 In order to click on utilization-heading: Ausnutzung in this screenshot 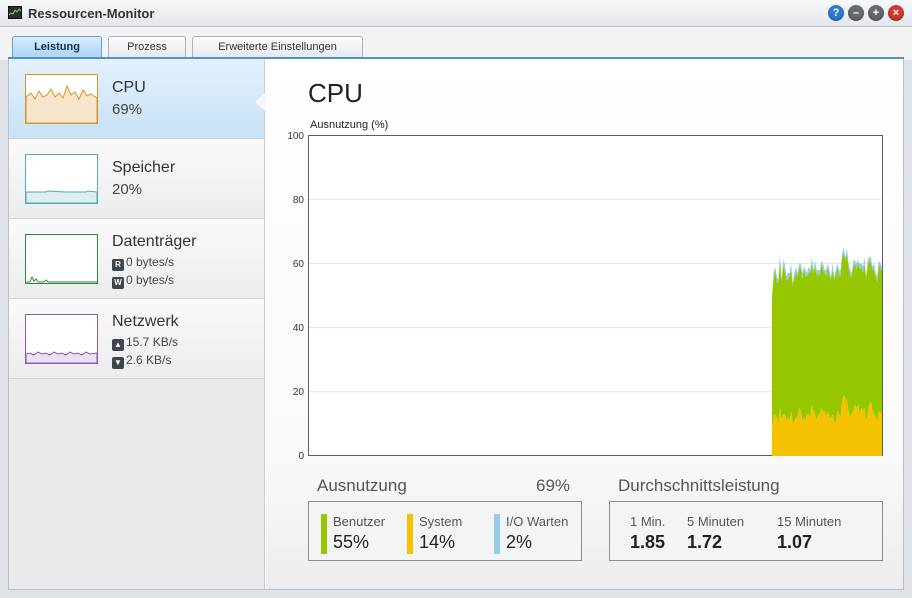, I will do `click(362, 485)`.